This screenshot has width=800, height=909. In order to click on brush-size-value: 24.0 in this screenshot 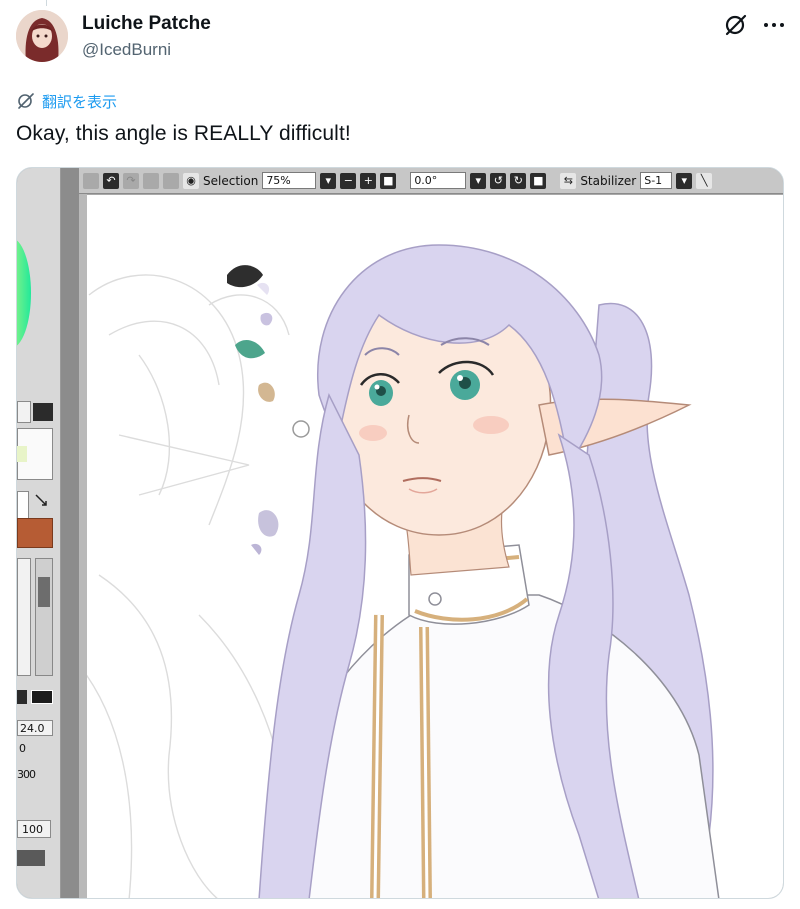, I will do `click(32, 728)`.